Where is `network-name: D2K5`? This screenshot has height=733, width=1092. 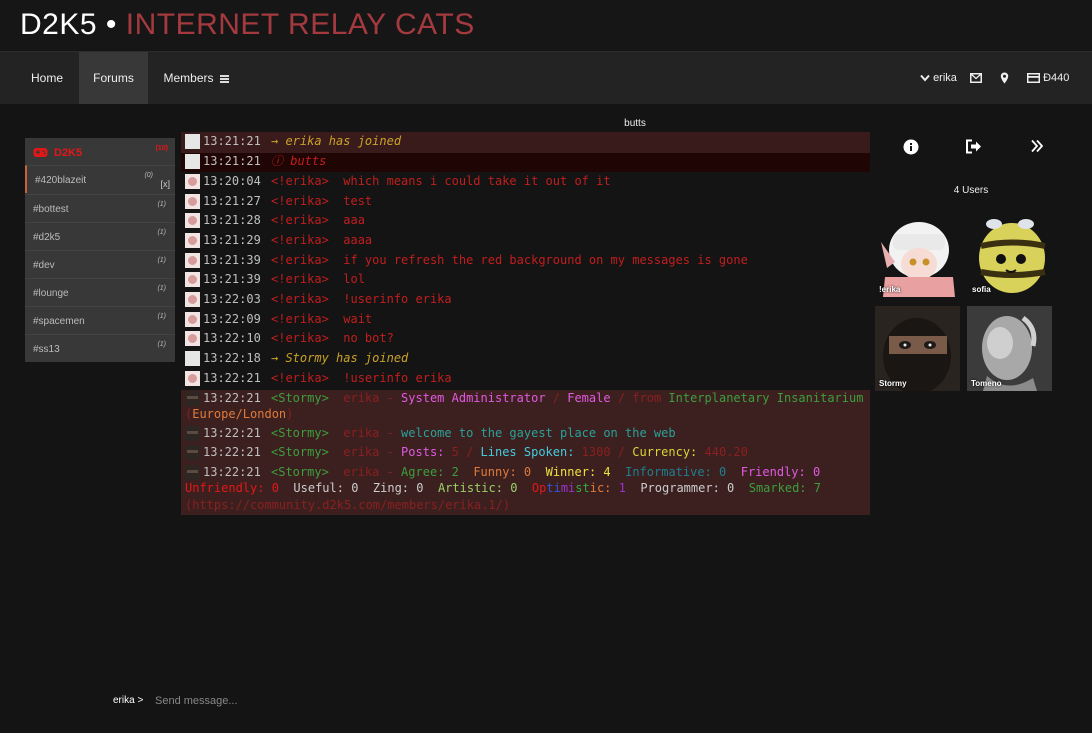 network-name: D2K5 is located at coordinates (68, 153).